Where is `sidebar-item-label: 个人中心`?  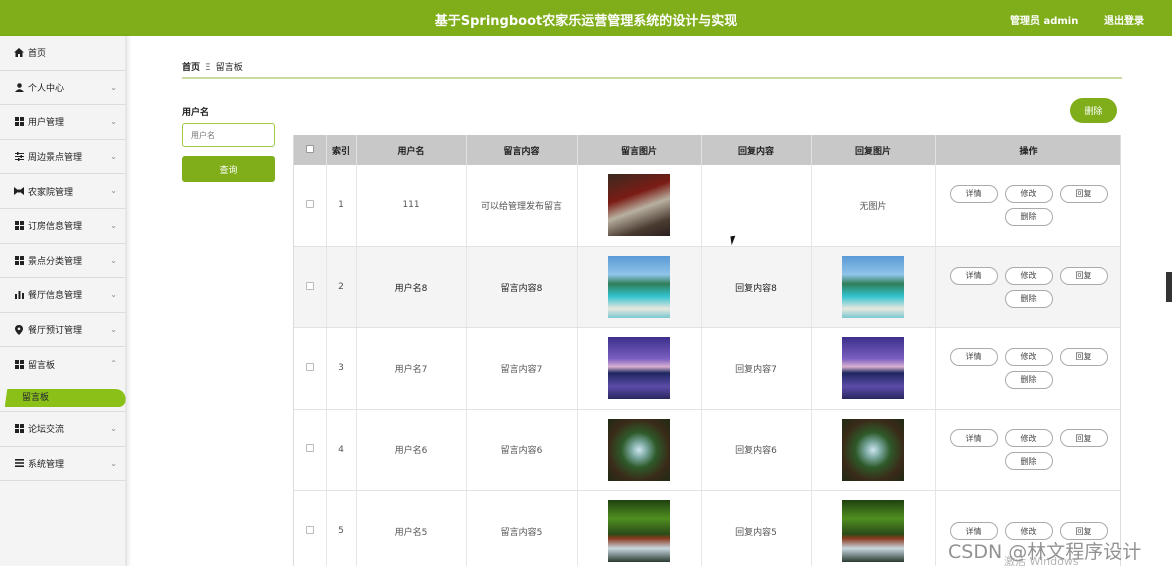 sidebar-item-label: 个人中心 is located at coordinates (46, 88).